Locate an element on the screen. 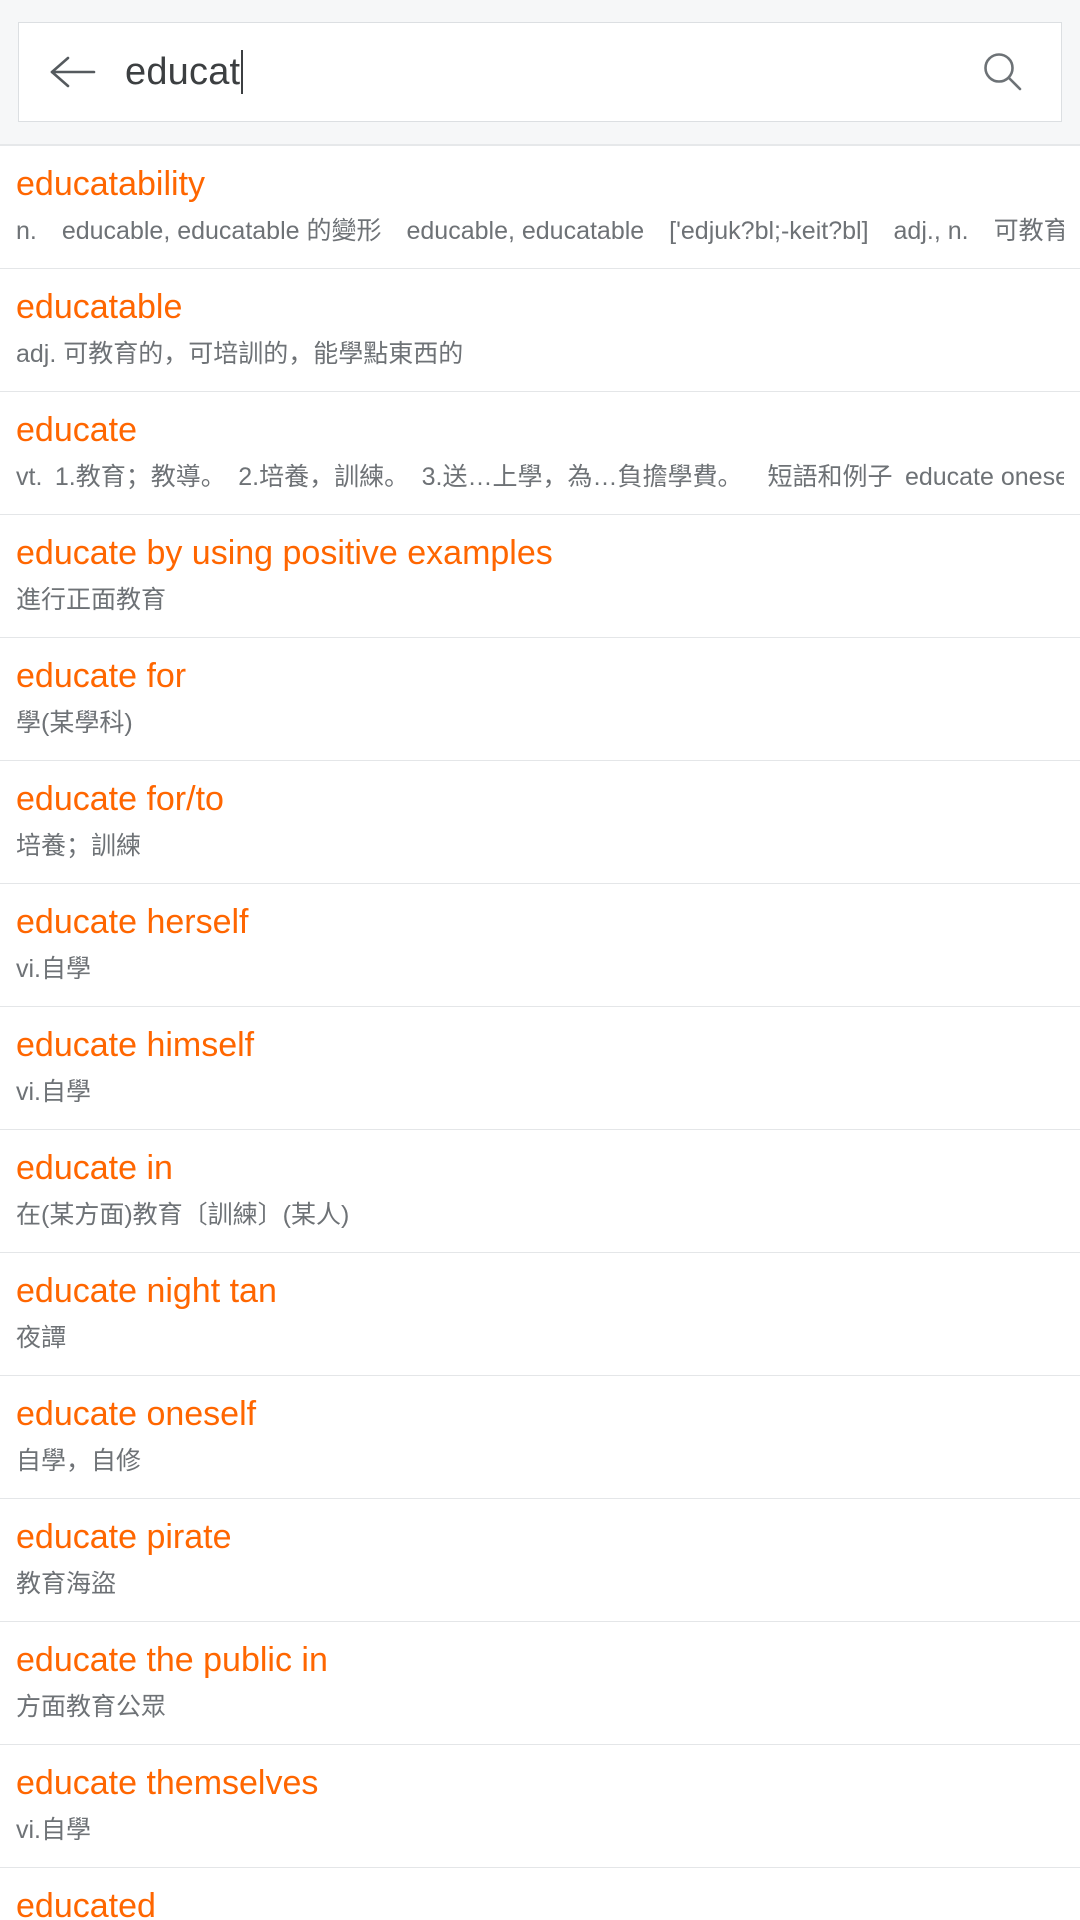 This screenshot has height=1920, width=1080. list-item: educate for/to 培養；訓練 is located at coordinates (540, 822).